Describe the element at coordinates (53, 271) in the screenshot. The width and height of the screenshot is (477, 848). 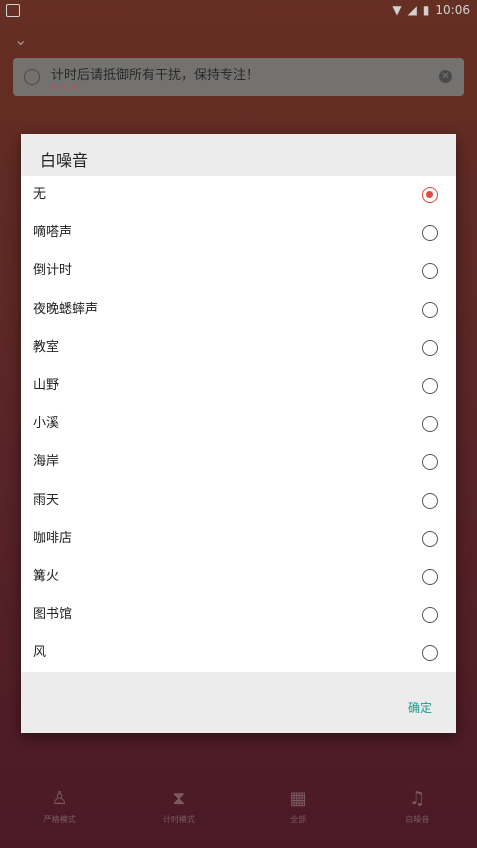
I see `option-label: 倒计时` at that location.